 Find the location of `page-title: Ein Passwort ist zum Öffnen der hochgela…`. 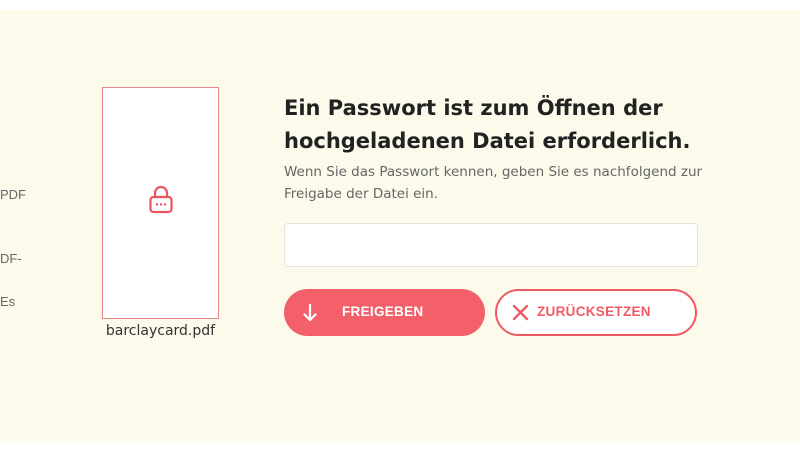

page-title: Ein Passwort ist zum Öffnen der hochgela… is located at coordinates (487, 124).